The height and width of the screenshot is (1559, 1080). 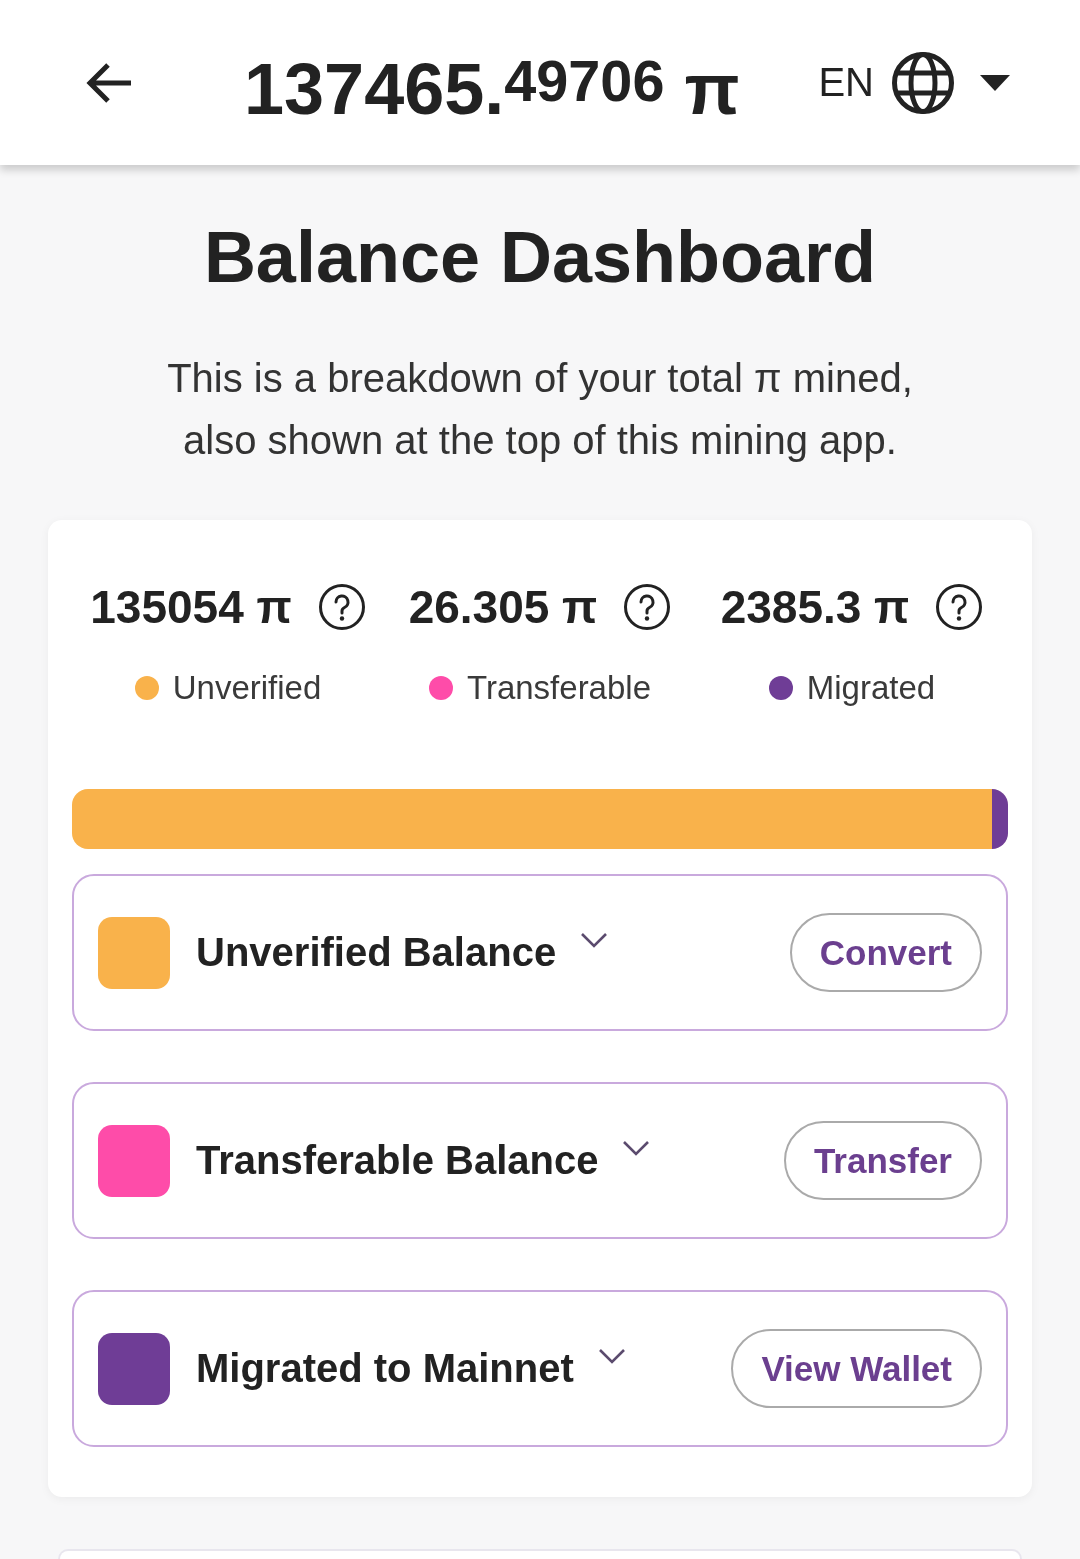 I want to click on action-button: View Wallet, so click(x=856, y=1368).